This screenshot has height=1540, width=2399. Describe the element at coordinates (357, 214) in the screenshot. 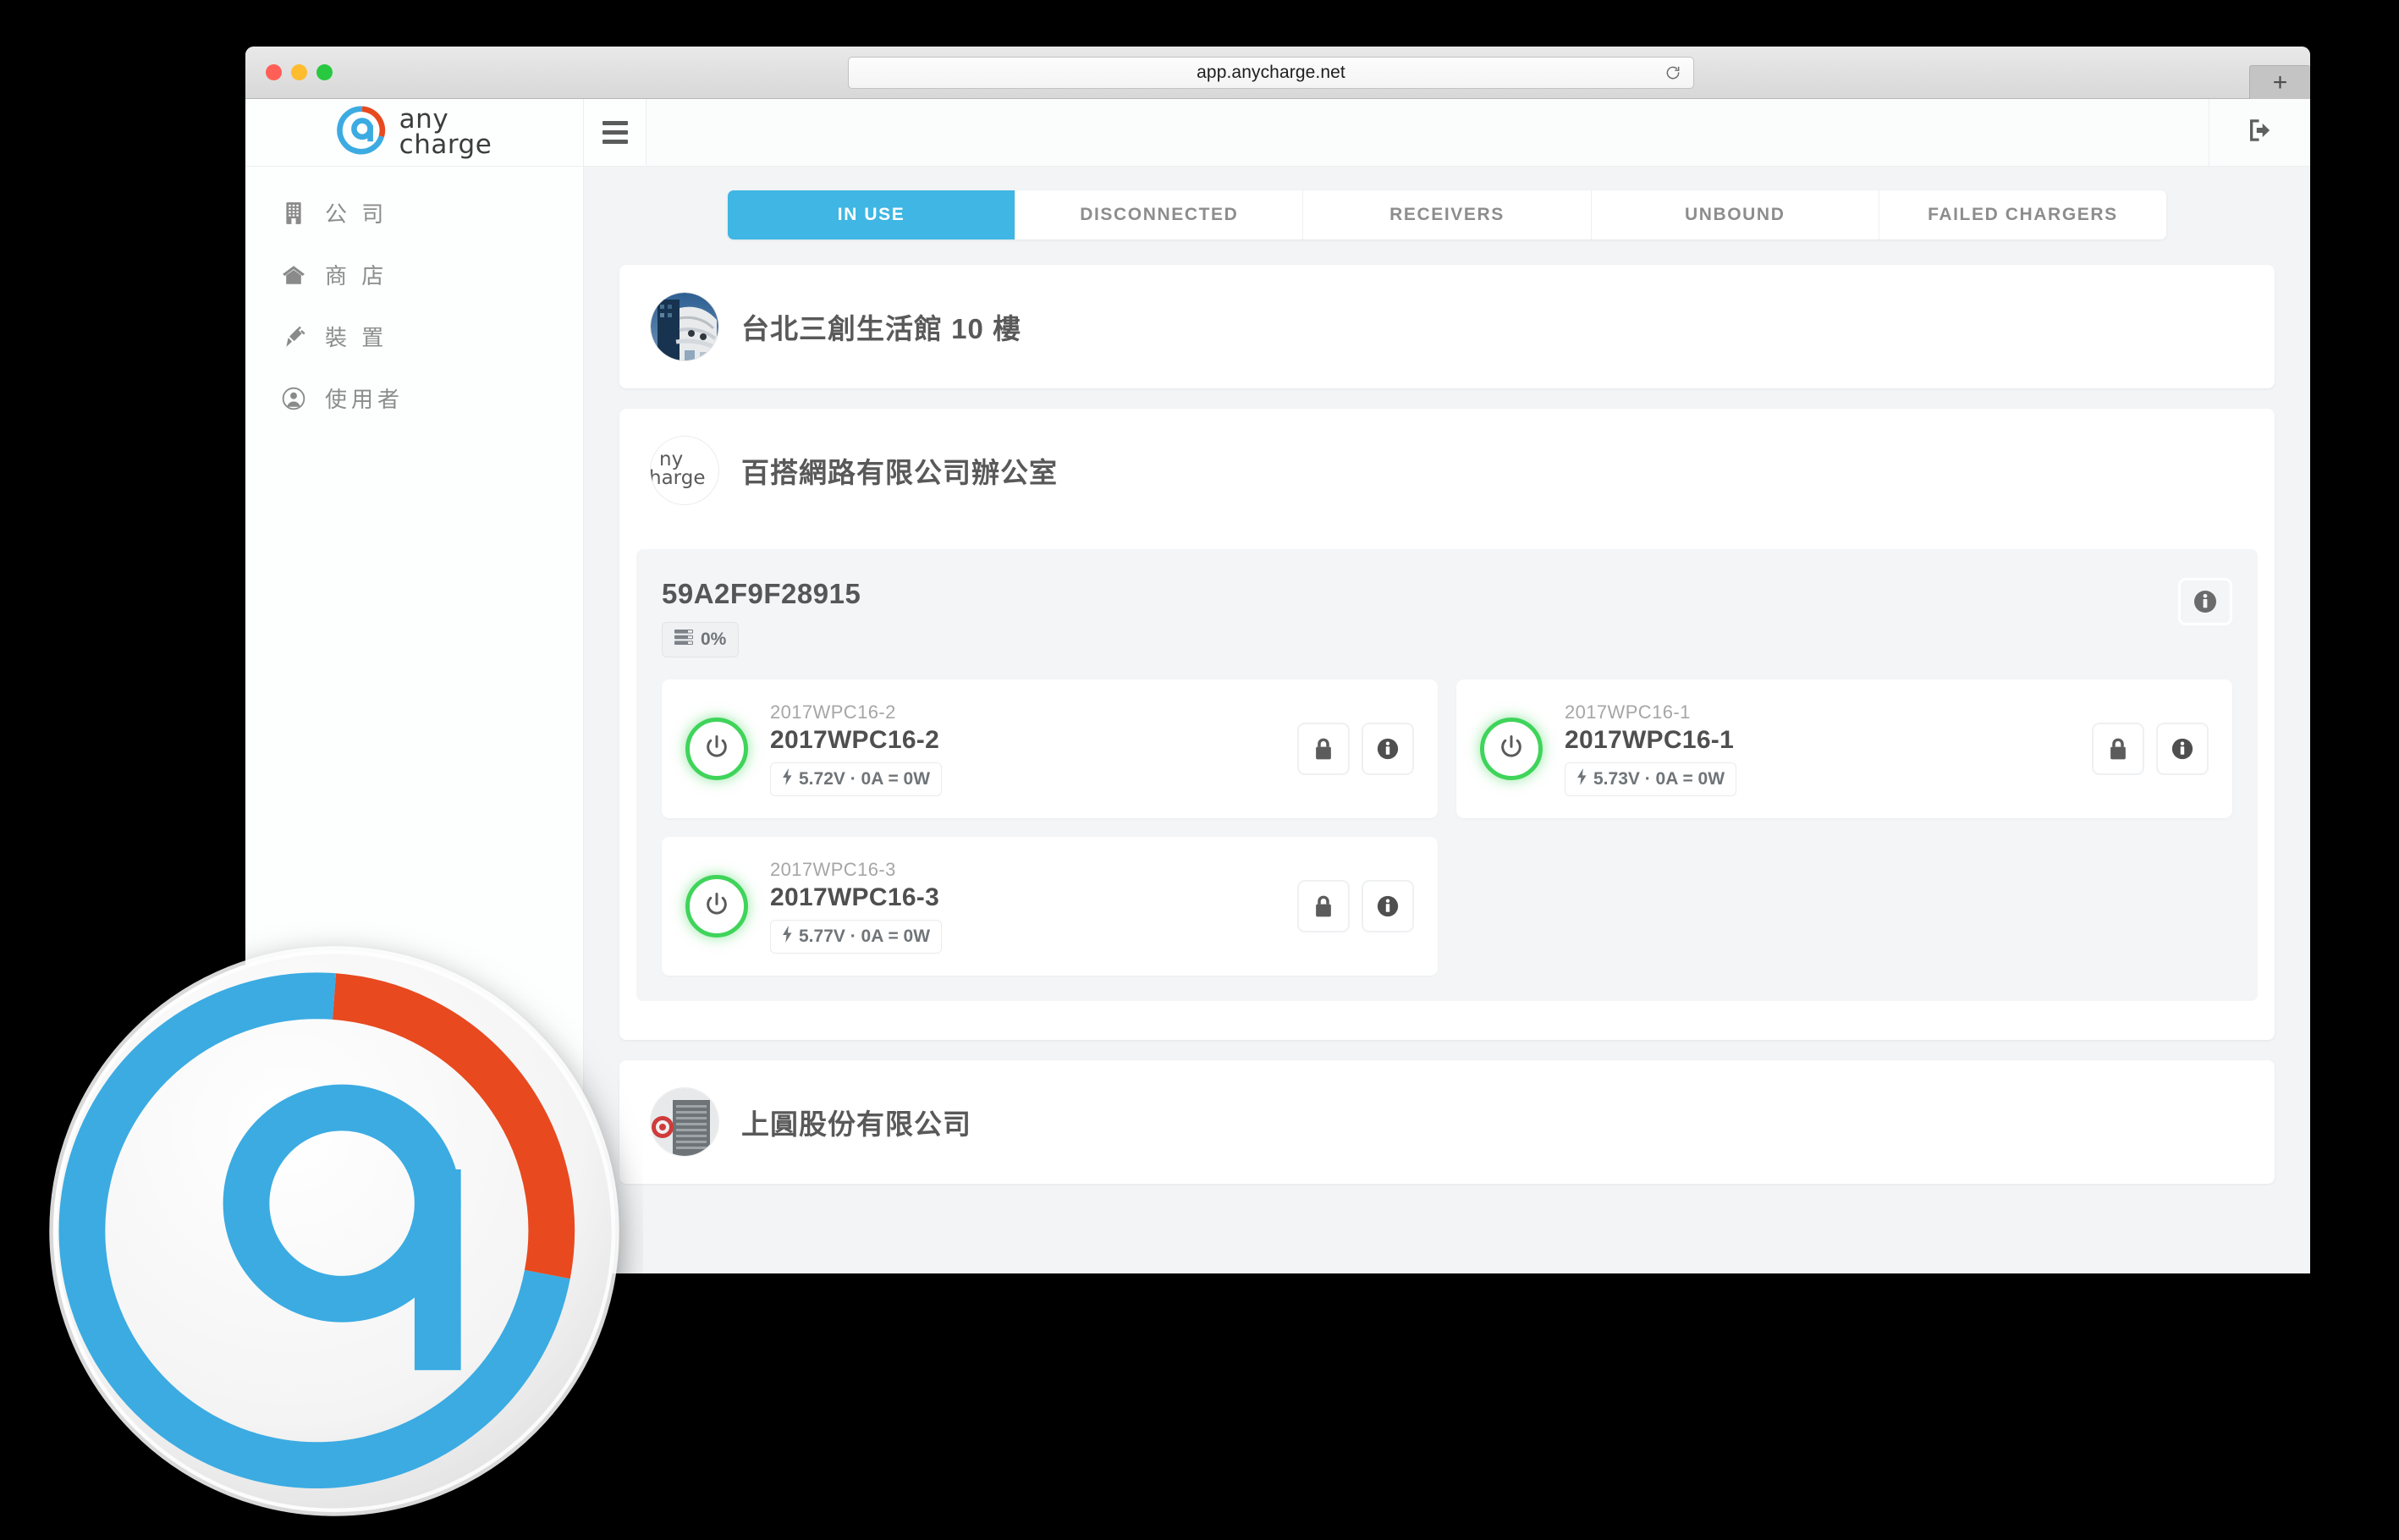

I see `sidebar-item-label: 公 司` at that location.